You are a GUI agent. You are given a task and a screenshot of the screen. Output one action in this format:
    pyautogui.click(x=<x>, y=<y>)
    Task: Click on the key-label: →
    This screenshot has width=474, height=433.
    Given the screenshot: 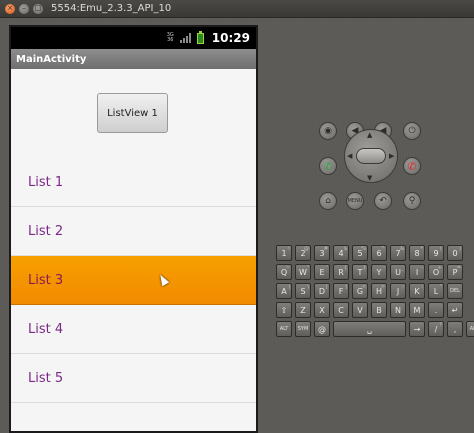 What is the action you would take?
    pyautogui.click(x=417, y=329)
    